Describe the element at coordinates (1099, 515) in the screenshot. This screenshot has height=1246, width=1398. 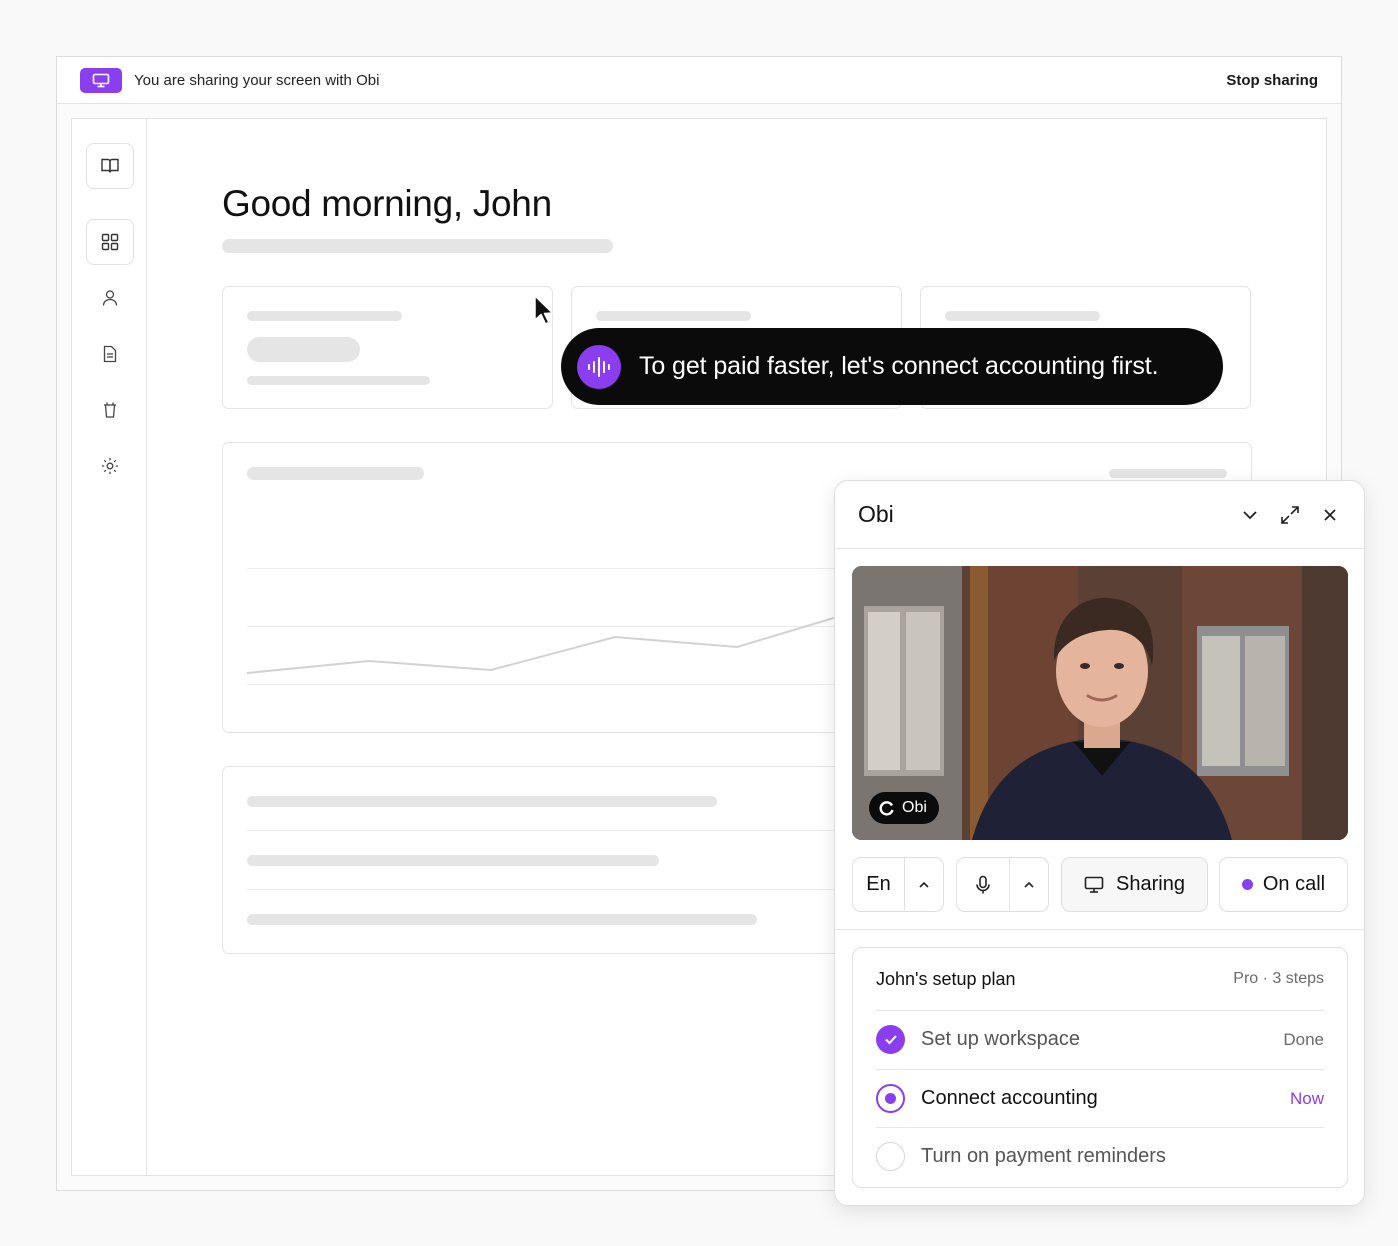
I see `panel-header: Obi` at that location.